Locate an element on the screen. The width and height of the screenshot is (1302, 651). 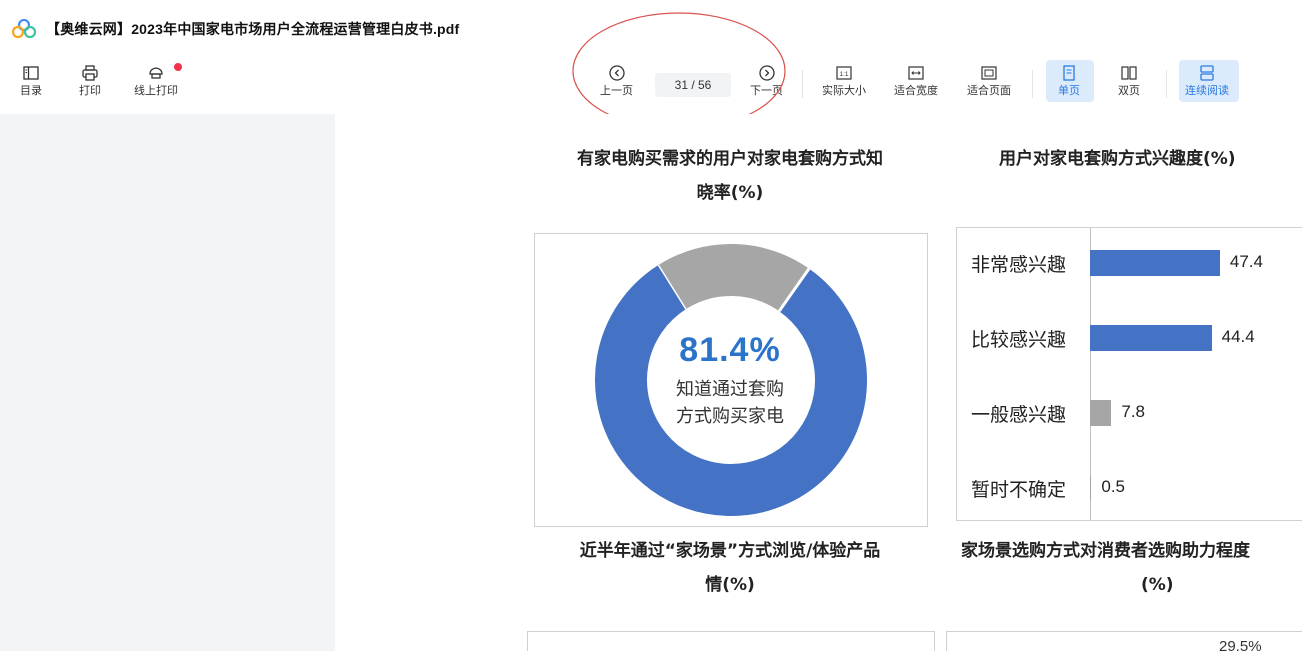
continuous-read-button: 连续阅读 is located at coordinates (1207, 81).